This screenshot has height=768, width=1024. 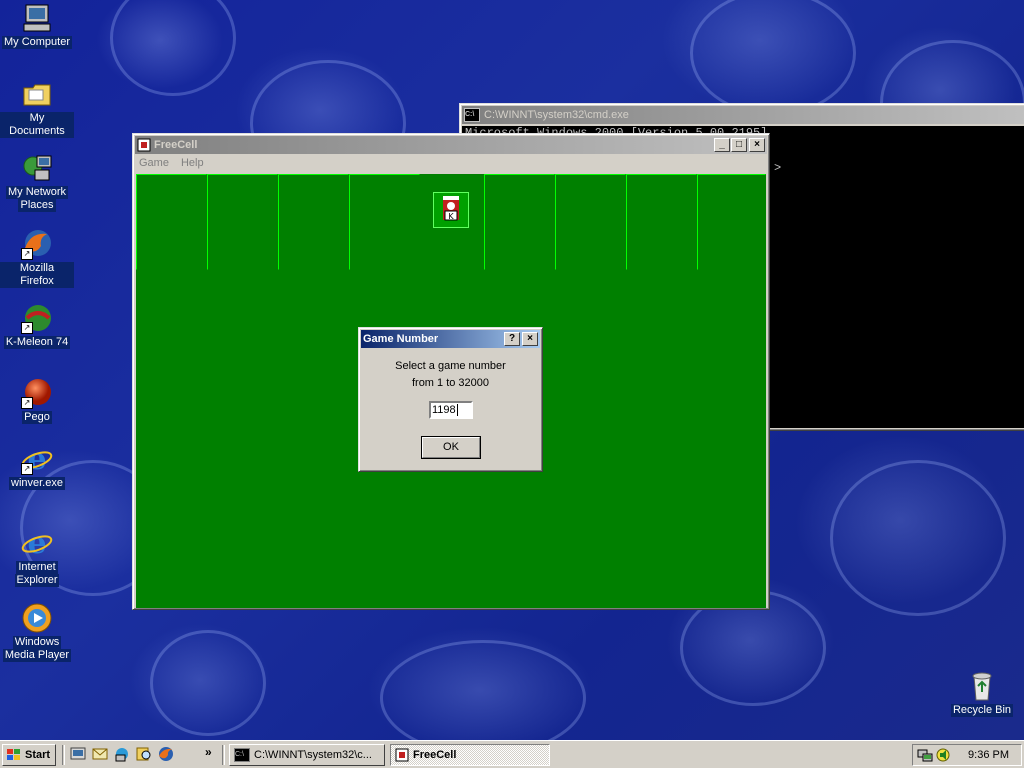 I want to click on desktop-icon-pego: ↗ Pego, so click(x=37, y=400).